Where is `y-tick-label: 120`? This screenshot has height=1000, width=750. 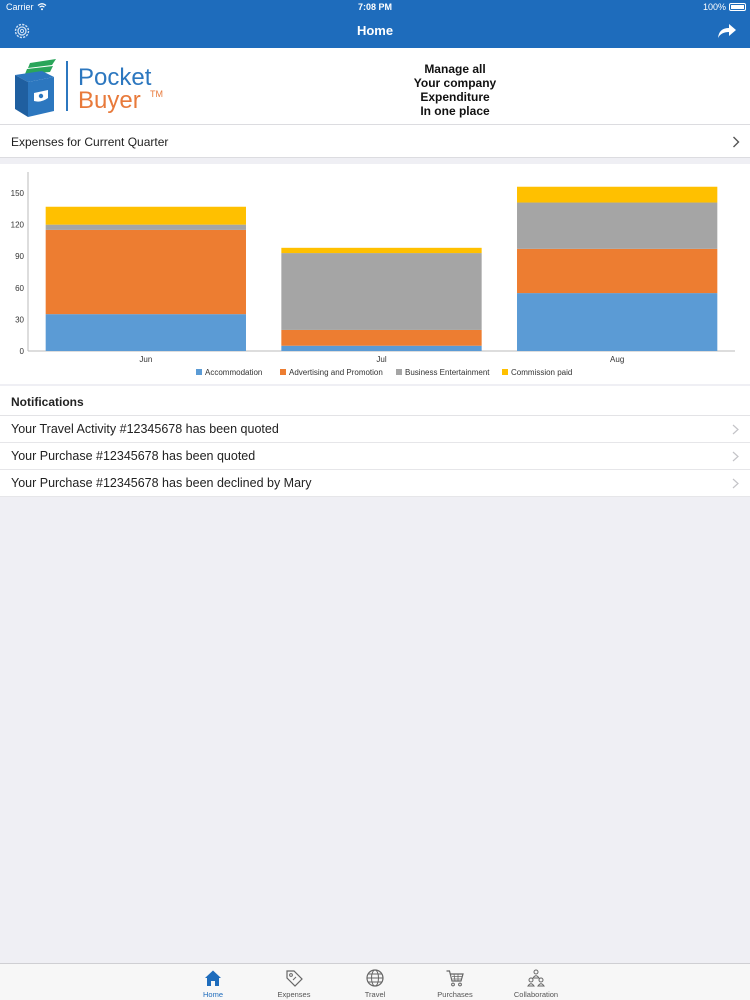 y-tick-label: 120 is located at coordinates (18, 225).